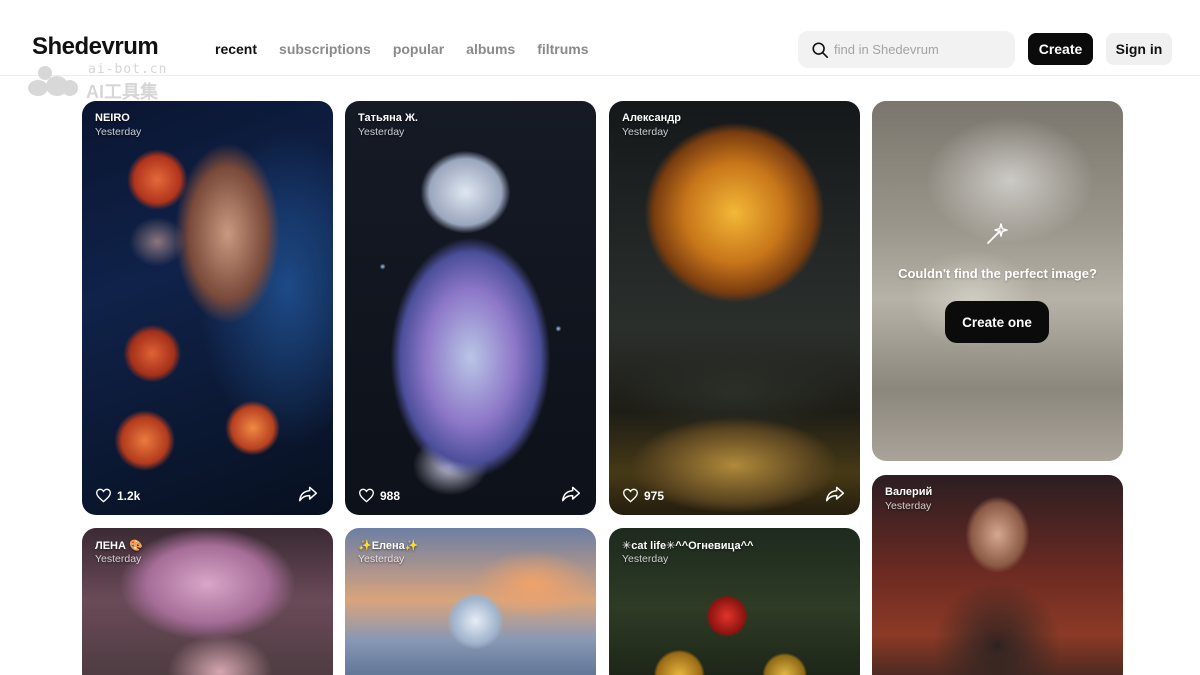 This screenshot has height=675, width=1200. Describe the element at coordinates (388, 545) in the screenshot. I see `card-author: ✨Елена✨` at that location.